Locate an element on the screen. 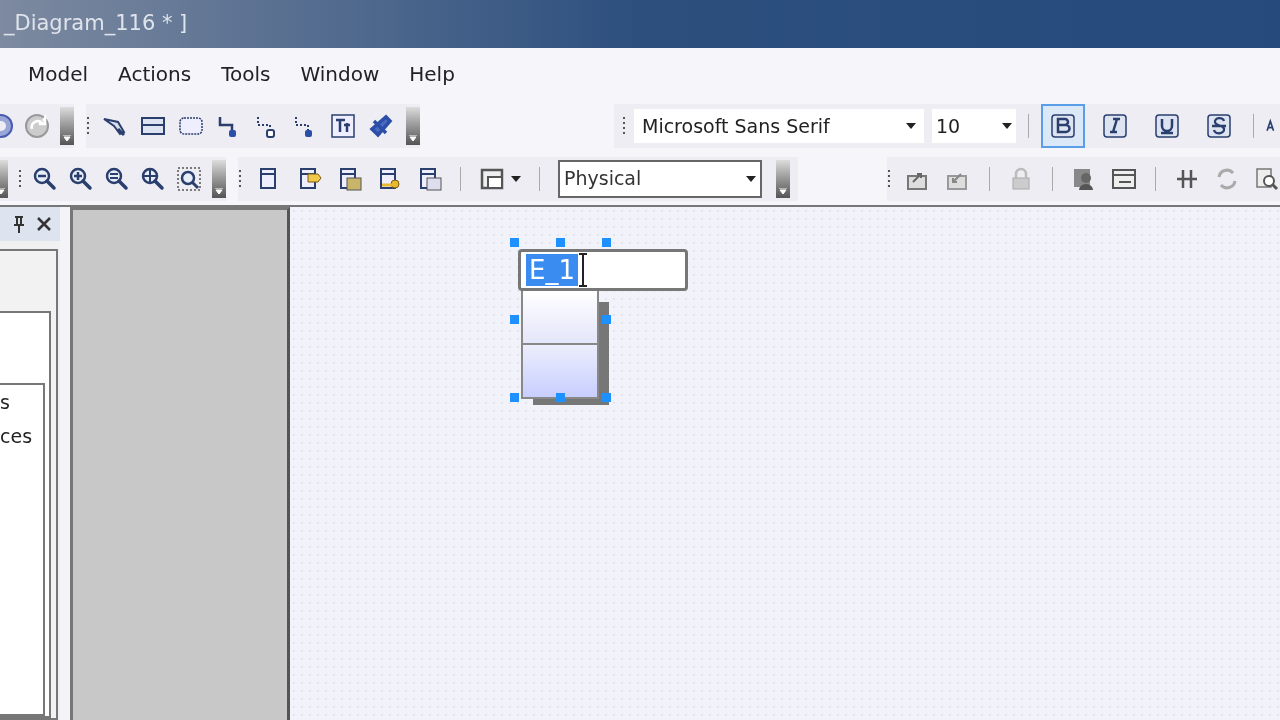  zoom-out-icon is located at coordinates (45, 178).